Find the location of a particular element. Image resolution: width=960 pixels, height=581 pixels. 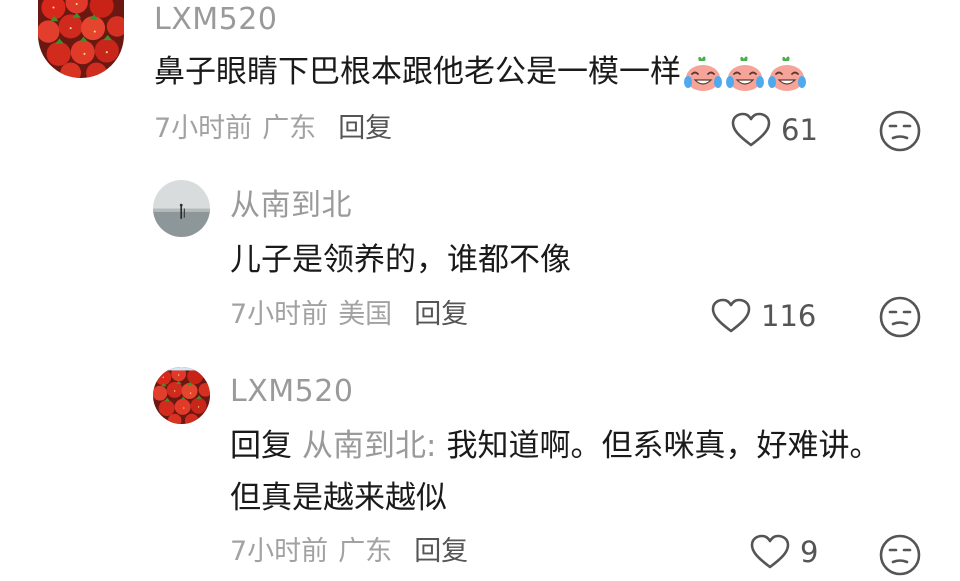

comment-meta: 7小时前 美国 回复 is located at coordinates (349, 315).